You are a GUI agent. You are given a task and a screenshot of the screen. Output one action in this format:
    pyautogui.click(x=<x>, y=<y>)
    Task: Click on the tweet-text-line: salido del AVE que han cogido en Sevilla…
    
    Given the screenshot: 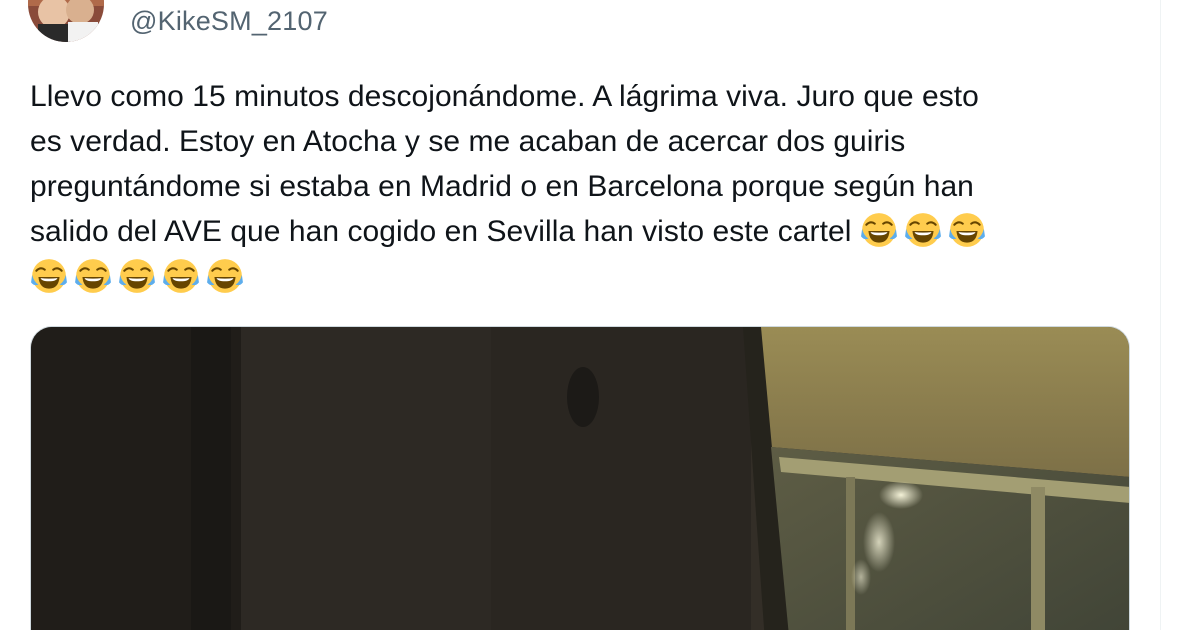 What is the action you would take?
    pyautogui.click(x=441, y=231)
    